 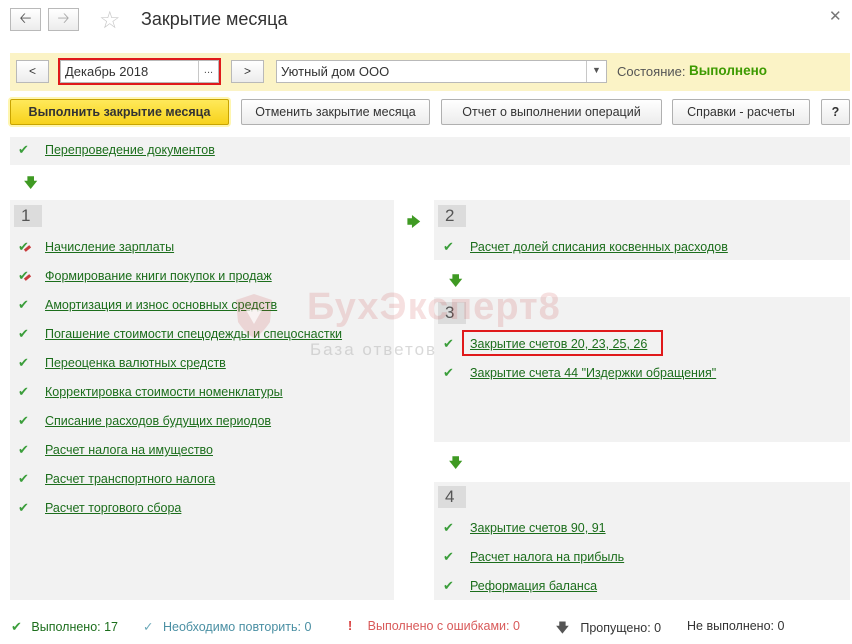 What do you see at coordinates (728, 70) in the screenshot?
I see `state-value: Выполнено` at bounding box center [728, 70].